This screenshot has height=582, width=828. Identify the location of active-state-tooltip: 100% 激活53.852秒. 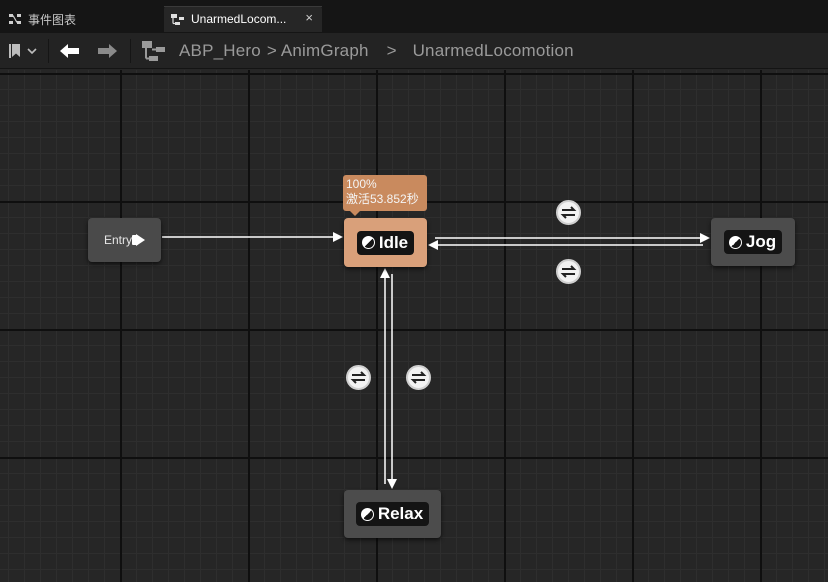
(385, 195).